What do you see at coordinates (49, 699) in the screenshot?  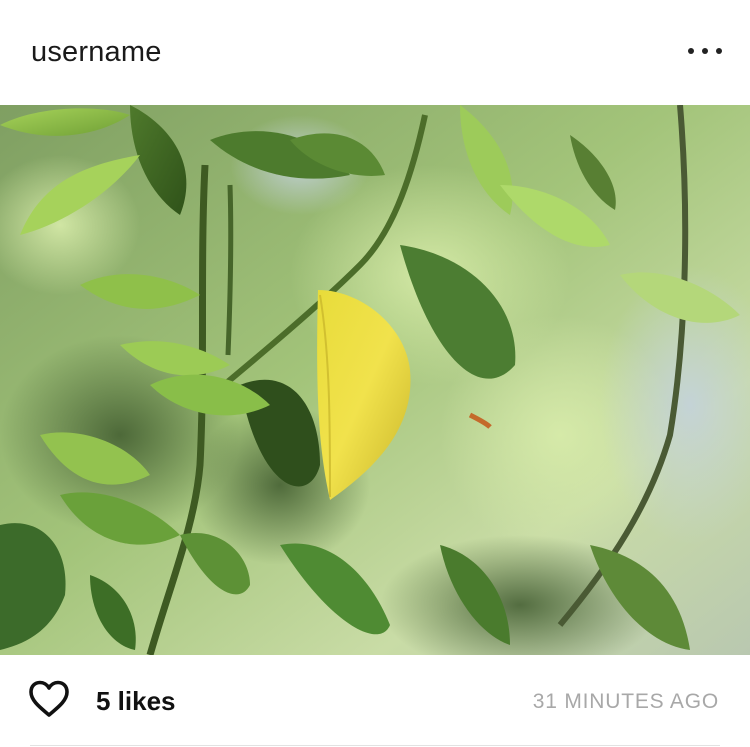 I see `heart-outline-icon` at bounding box center [49, 699].